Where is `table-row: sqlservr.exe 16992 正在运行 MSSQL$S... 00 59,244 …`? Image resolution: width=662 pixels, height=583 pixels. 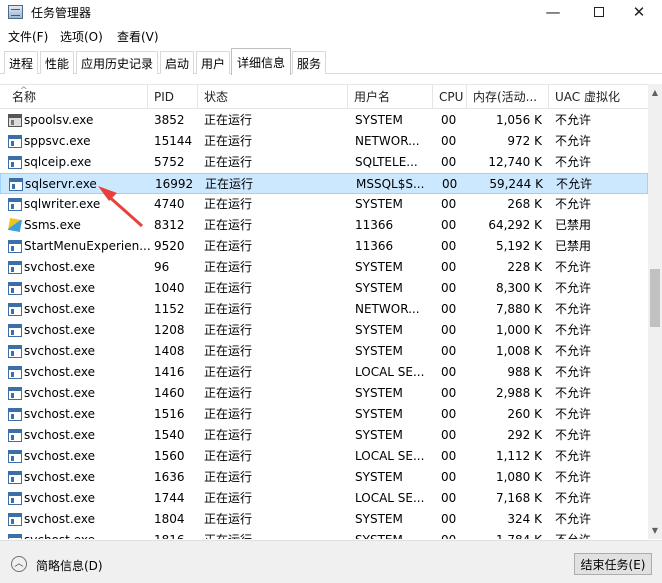
table-row: sqlservr.exe 16992 正在运行 MSSQL$S... 00 59,244 … is located at coordinates (324, 183).